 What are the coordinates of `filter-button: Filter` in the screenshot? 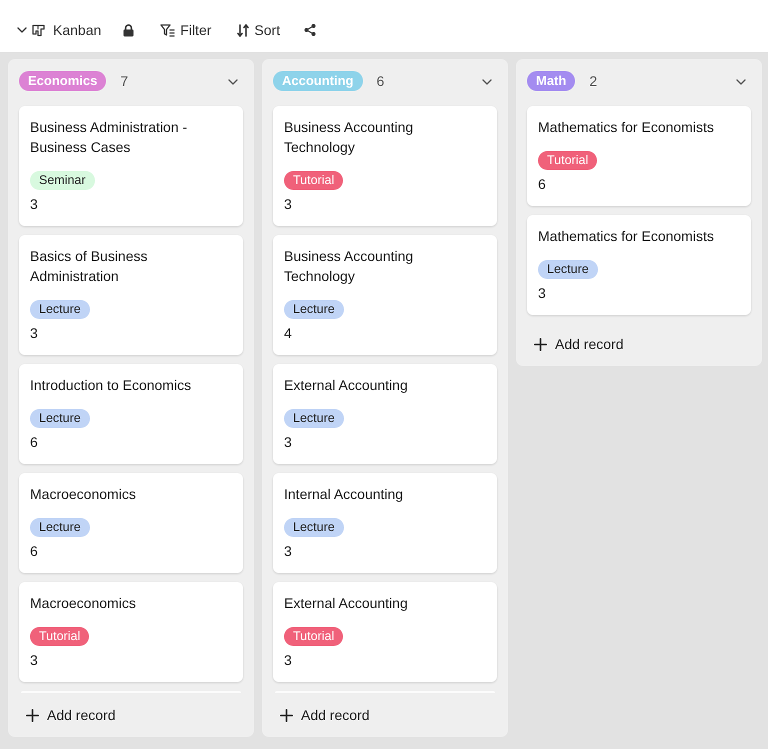 It's located at (185, 30).